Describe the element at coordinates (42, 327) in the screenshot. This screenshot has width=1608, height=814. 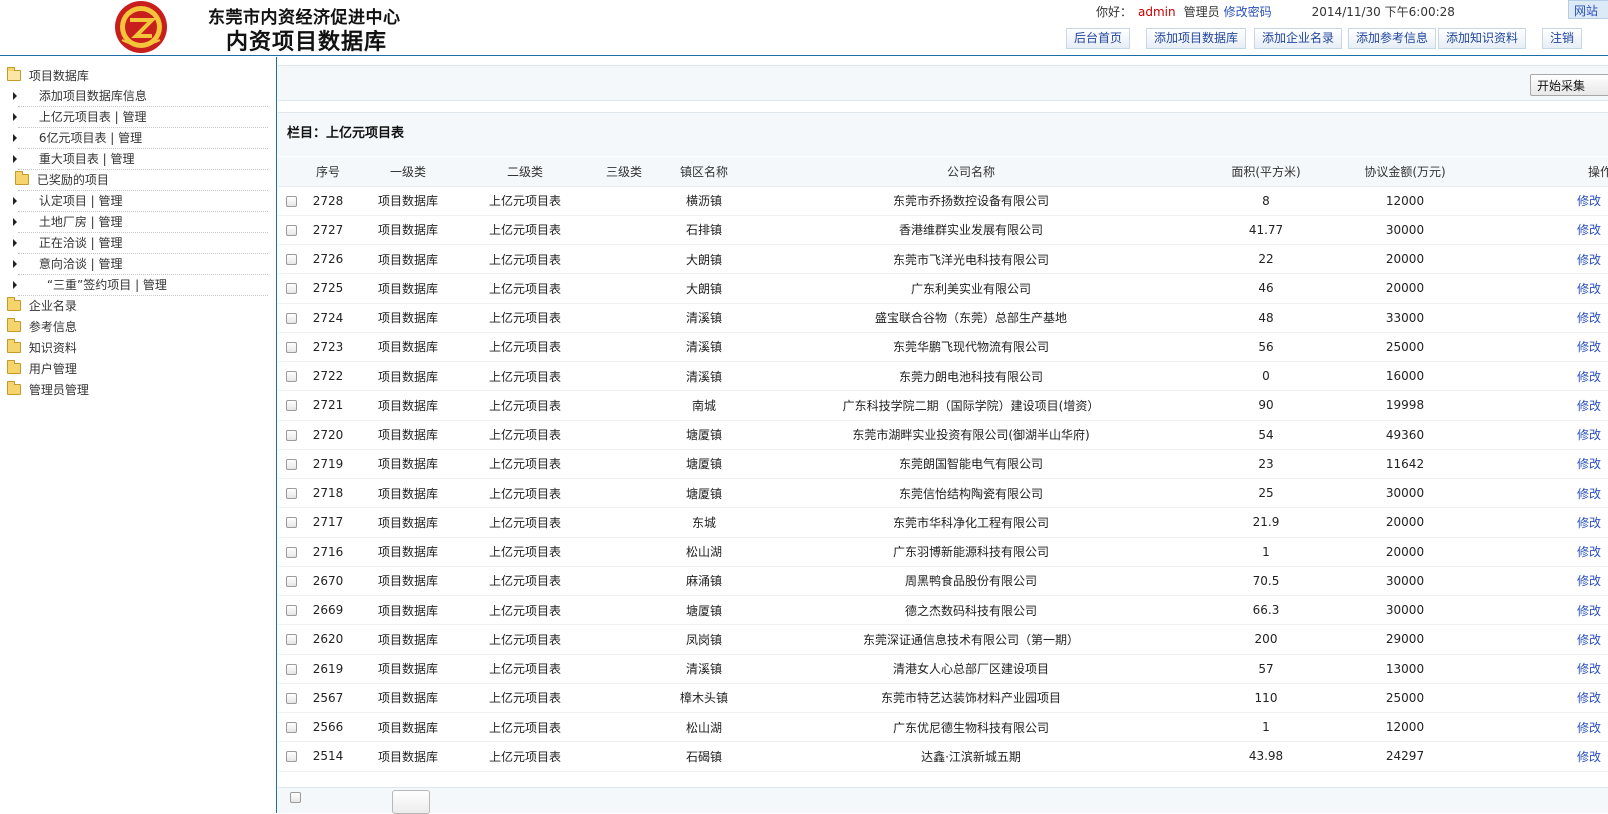
I see `sidebar-item-reference: 参考信息` at that location.